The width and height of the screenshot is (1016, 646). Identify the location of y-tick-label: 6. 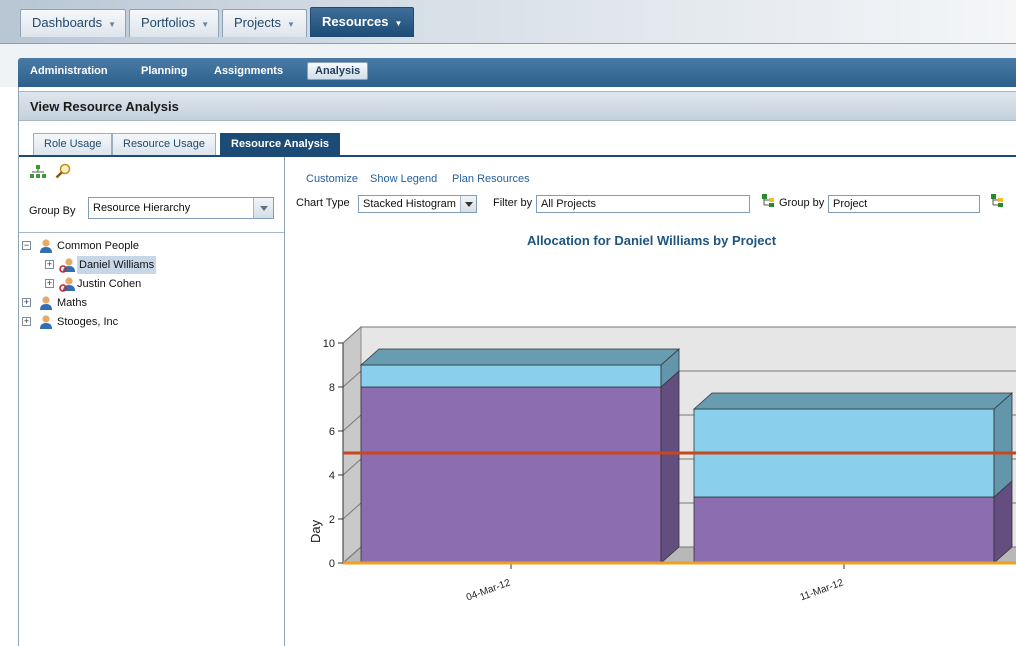
(332, 432).